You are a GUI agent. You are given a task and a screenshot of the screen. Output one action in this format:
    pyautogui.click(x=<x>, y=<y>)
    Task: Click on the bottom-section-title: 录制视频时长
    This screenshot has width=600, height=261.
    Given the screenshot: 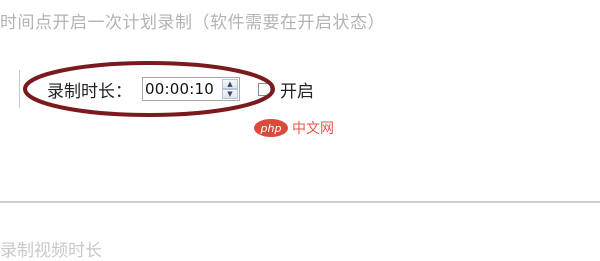 What is the action you would take?
    pyautogui.click(x=51, y=251)
    